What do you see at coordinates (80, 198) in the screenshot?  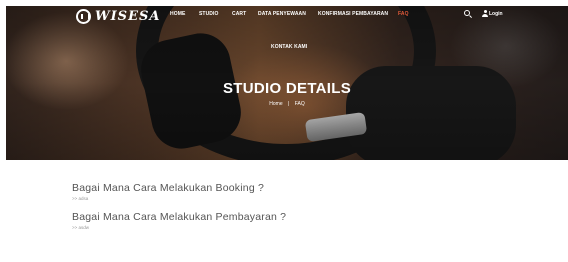 I see `faq-answer: >> adsa` at bounding box center [80, 198].